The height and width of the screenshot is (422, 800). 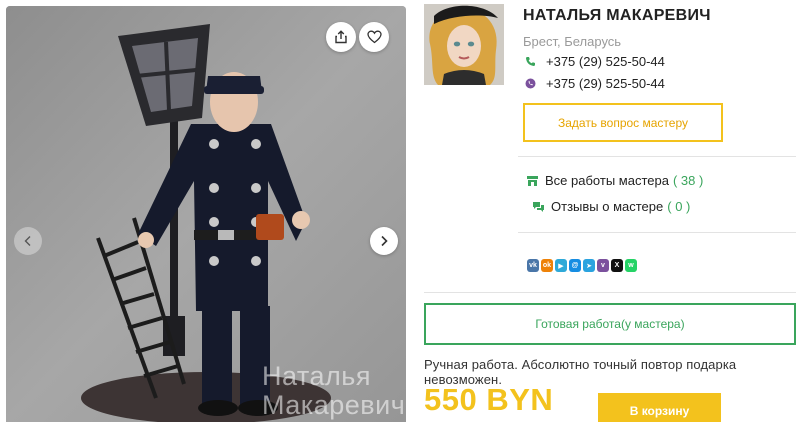 I want to click on chevron-right-icon, so click(x=384, y=241).